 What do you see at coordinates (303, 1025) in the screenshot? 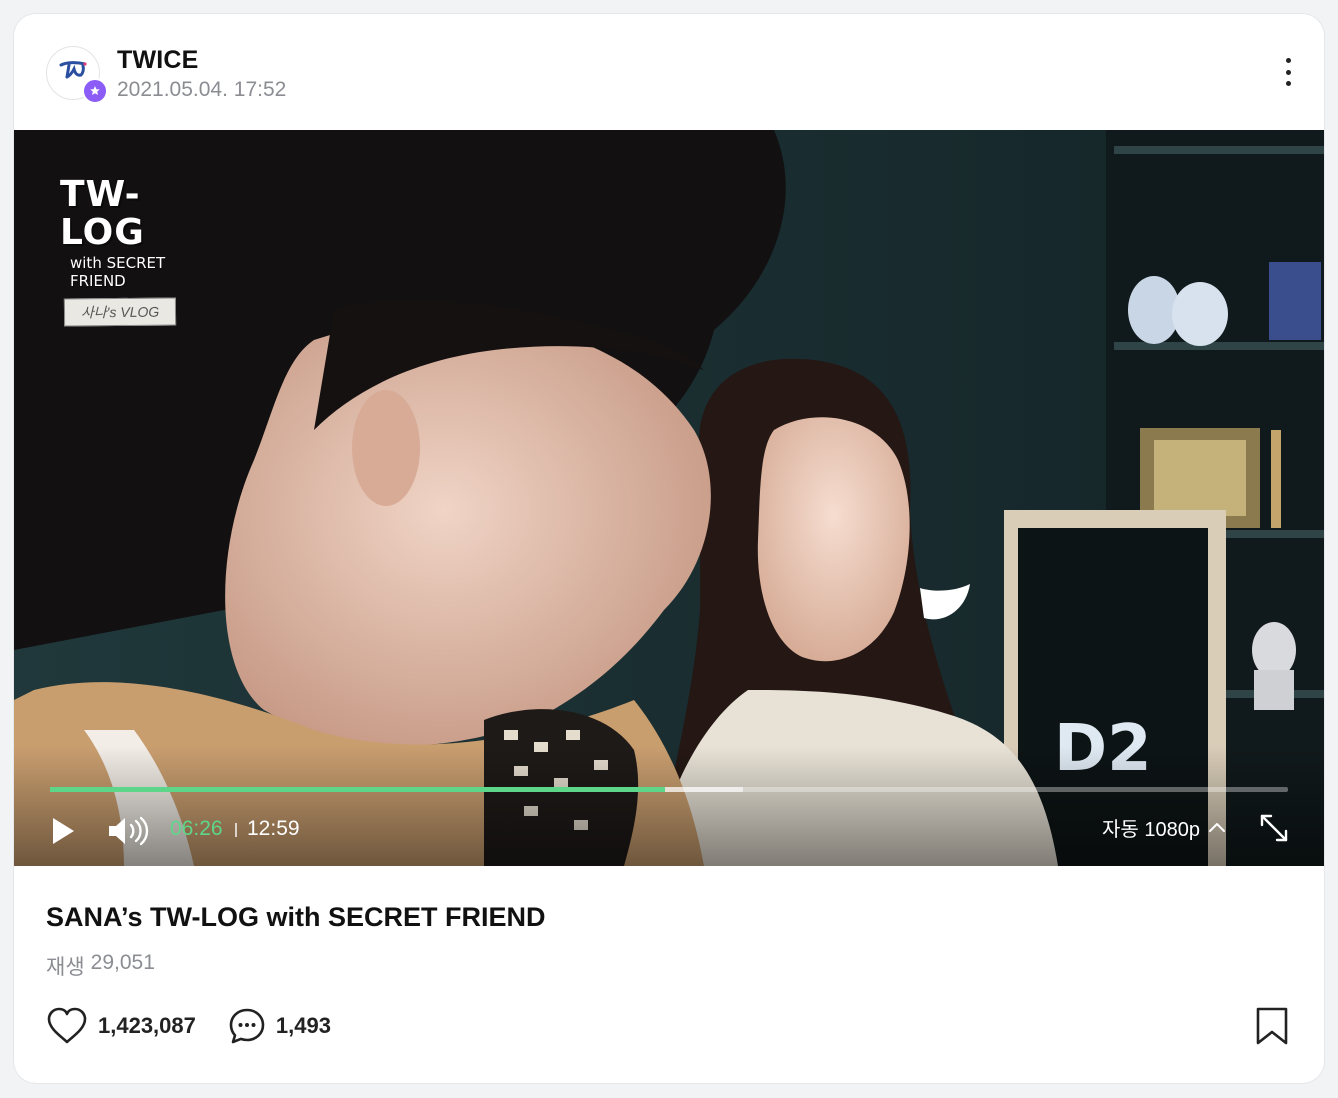
I see `comment-count: 1,493` at bounding box center [303, 1025].